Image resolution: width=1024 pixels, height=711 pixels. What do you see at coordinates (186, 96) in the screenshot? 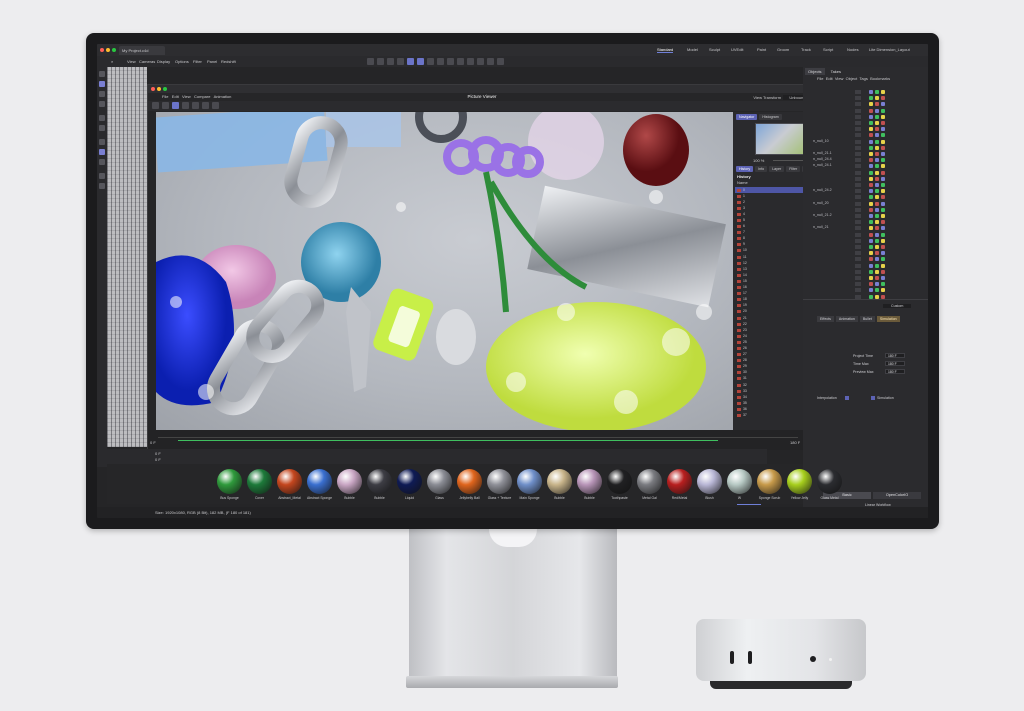
I see `pv-menu-view: View` at bounding box center [186, 96].